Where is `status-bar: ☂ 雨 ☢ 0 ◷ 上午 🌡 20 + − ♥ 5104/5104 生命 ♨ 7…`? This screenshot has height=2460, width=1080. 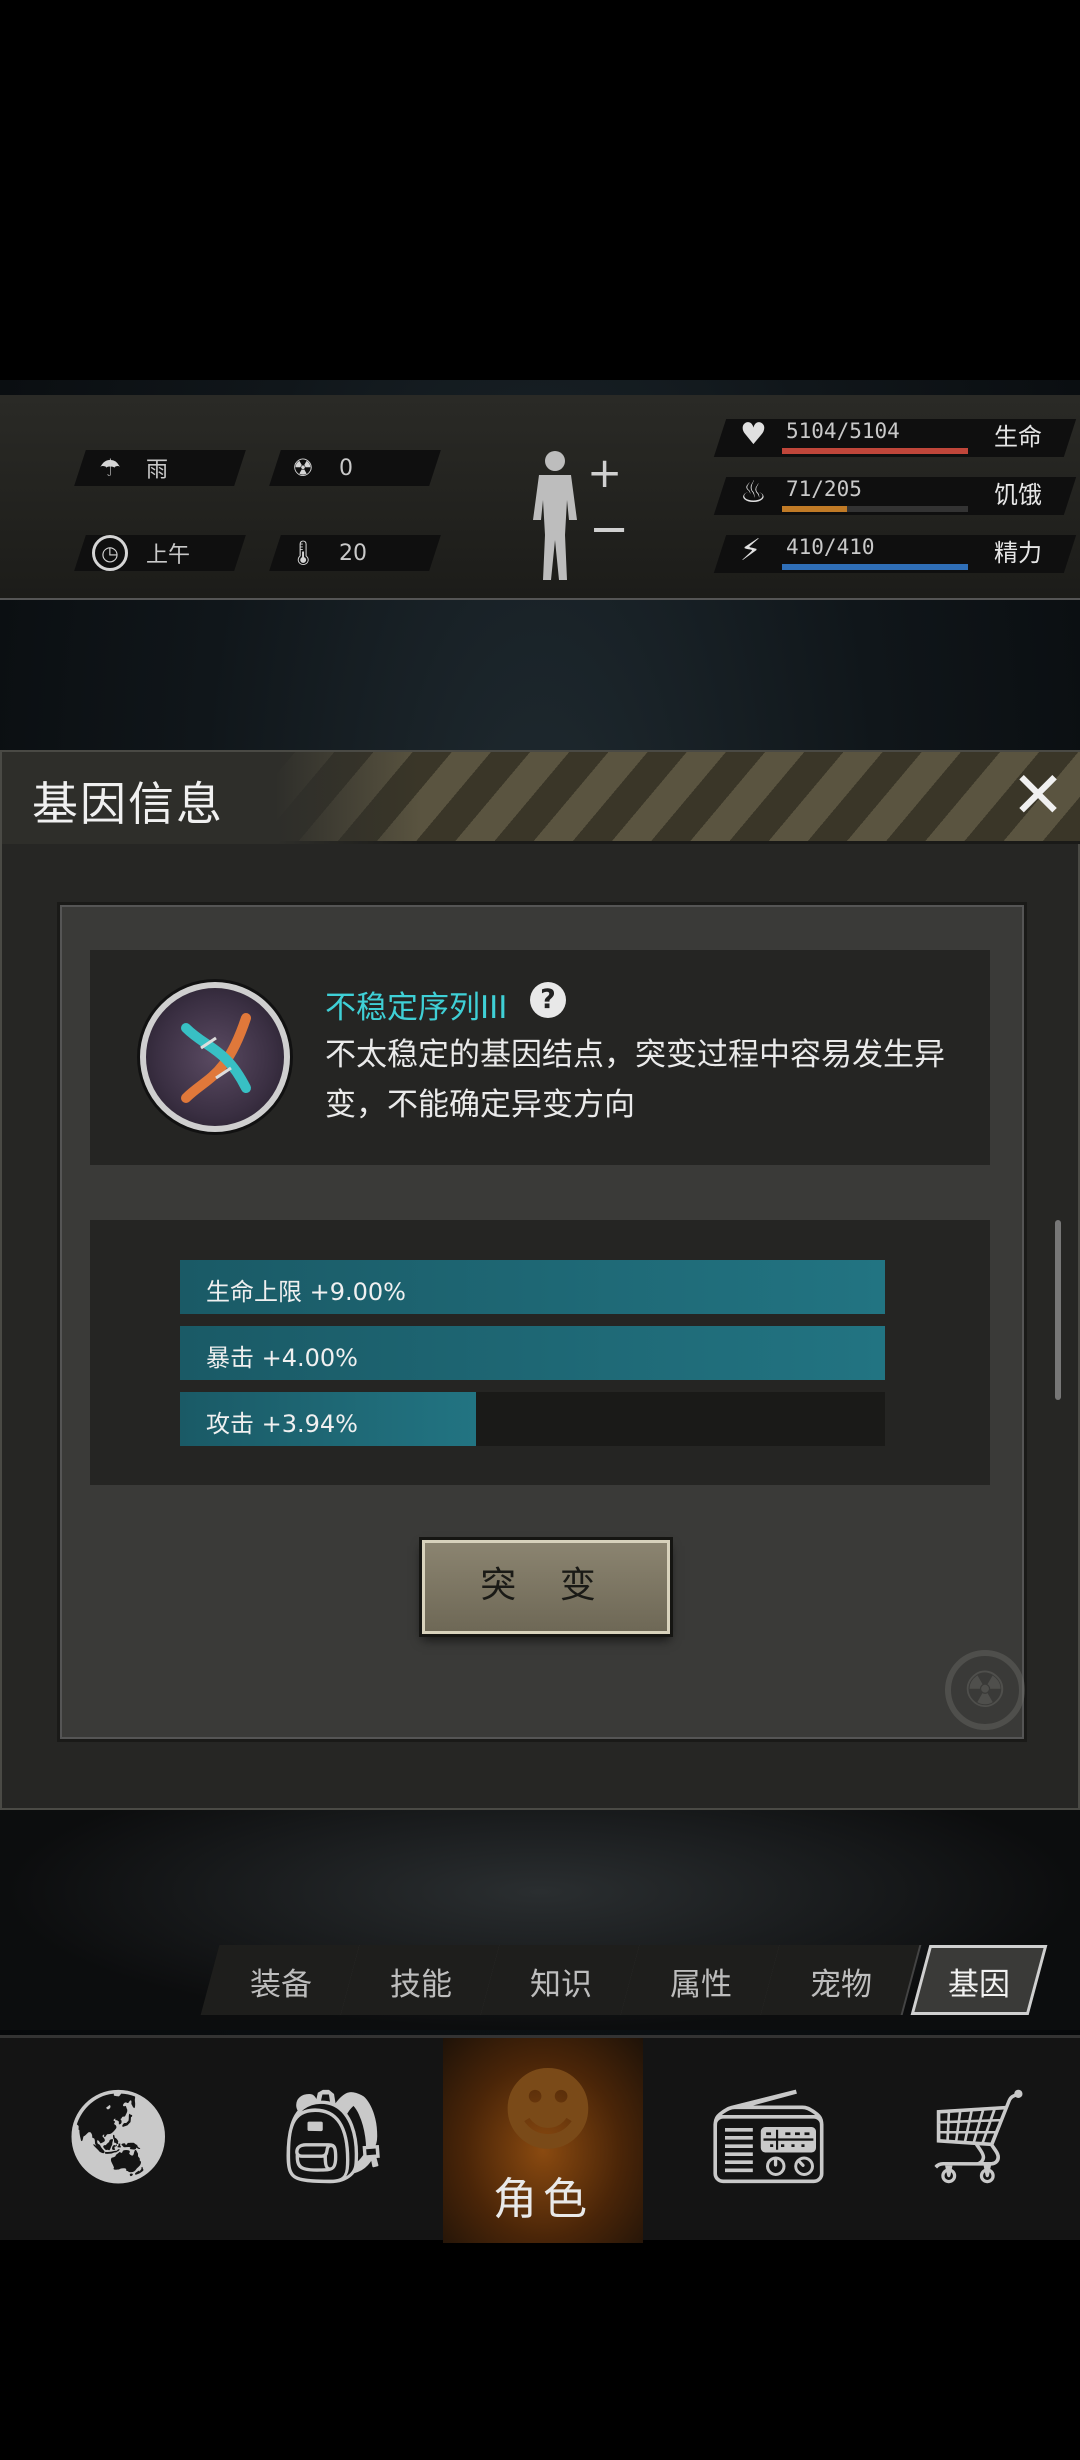
status-bar: ☂ 雨 ☢ 0 ◷ 上午 🌡 20 + − ♥ 5104/5104 生命 ♨ 7… is located at coordinates (540, 497).